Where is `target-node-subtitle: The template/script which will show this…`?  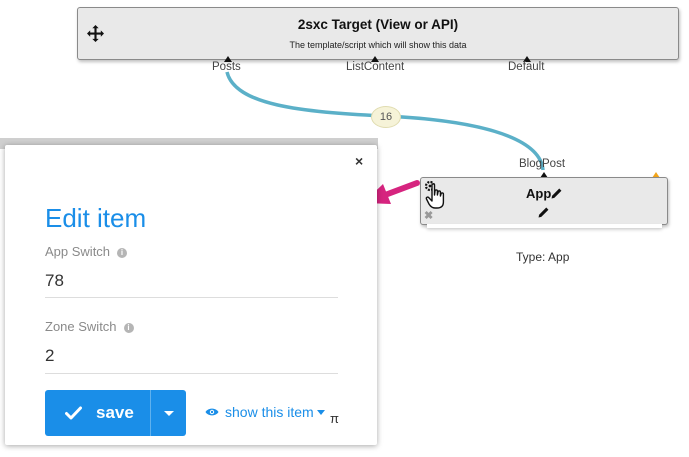
target-node-subtitle: The template/script which will show this… is located at coordinates (378, 45).